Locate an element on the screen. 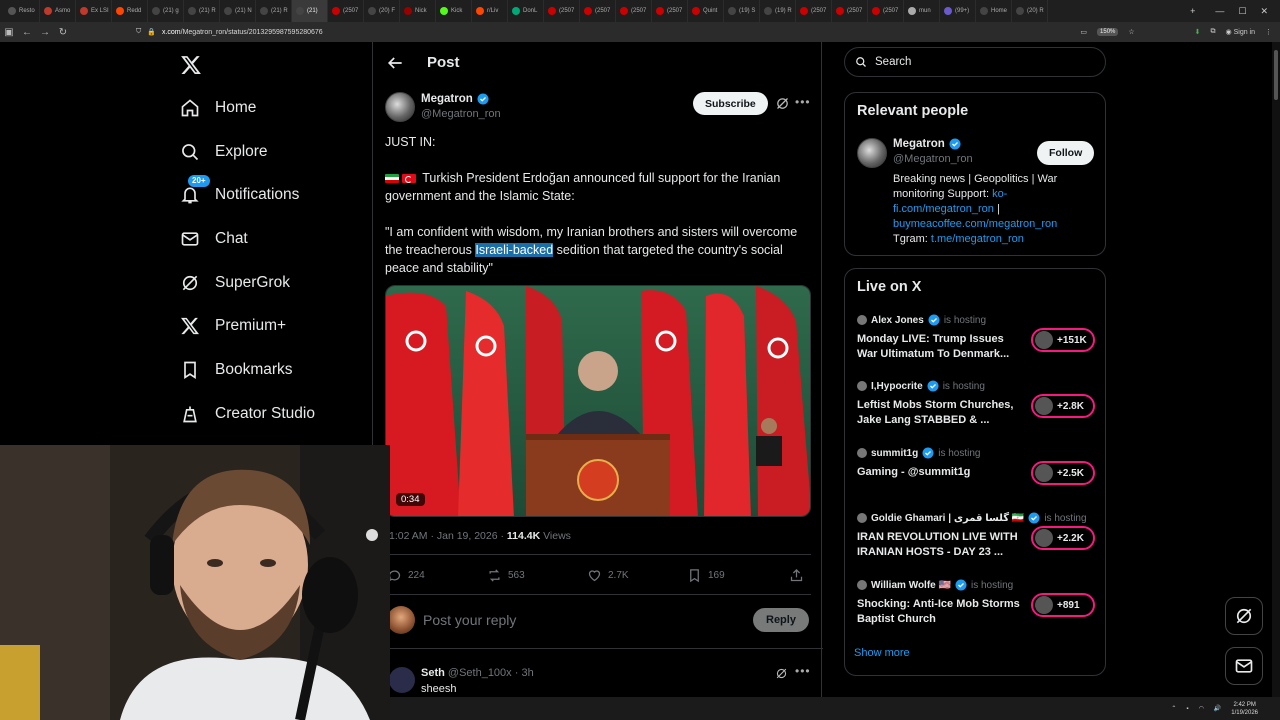 The height and width of the screenshot is (720, 1280). screen-icon: ▭ is located at coordinates (1083, 32).